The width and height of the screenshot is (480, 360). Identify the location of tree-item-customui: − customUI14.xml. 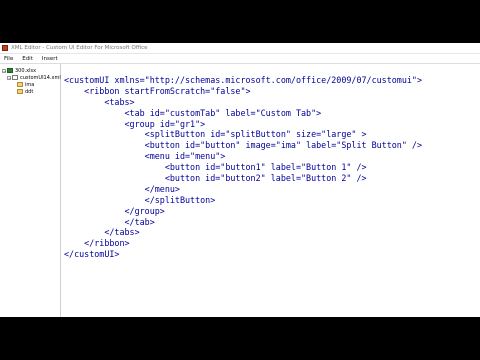
(30, 77).